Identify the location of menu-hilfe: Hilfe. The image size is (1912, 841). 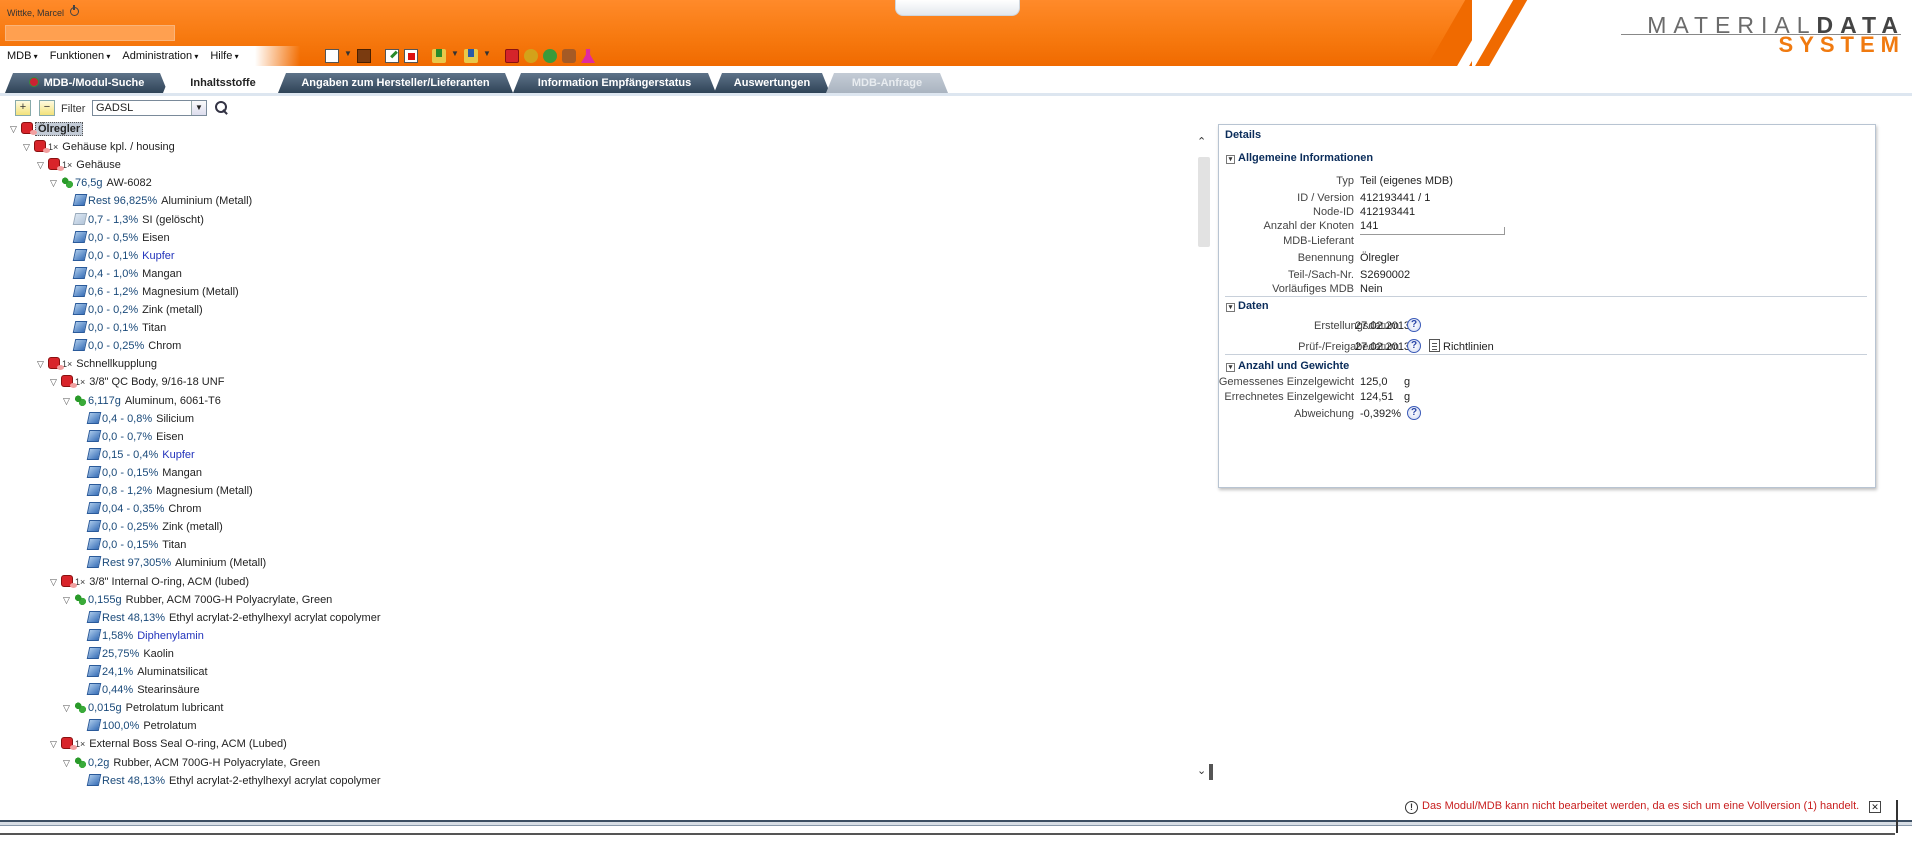
(224, 56).